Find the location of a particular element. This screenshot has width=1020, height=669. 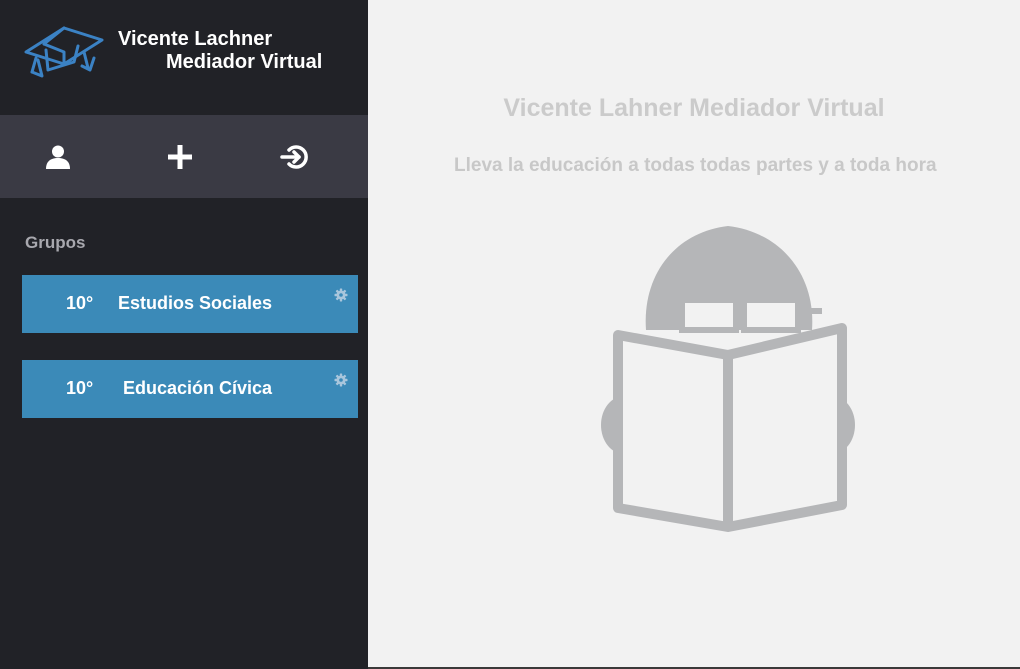

group-name: Educación Cívica is located at coordinates (198, 388).